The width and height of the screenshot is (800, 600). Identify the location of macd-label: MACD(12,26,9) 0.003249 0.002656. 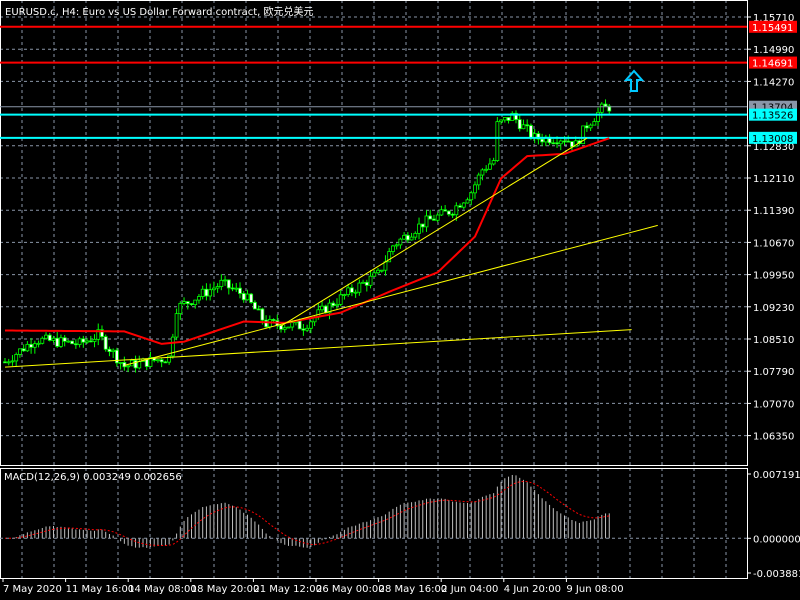
(93, 477).